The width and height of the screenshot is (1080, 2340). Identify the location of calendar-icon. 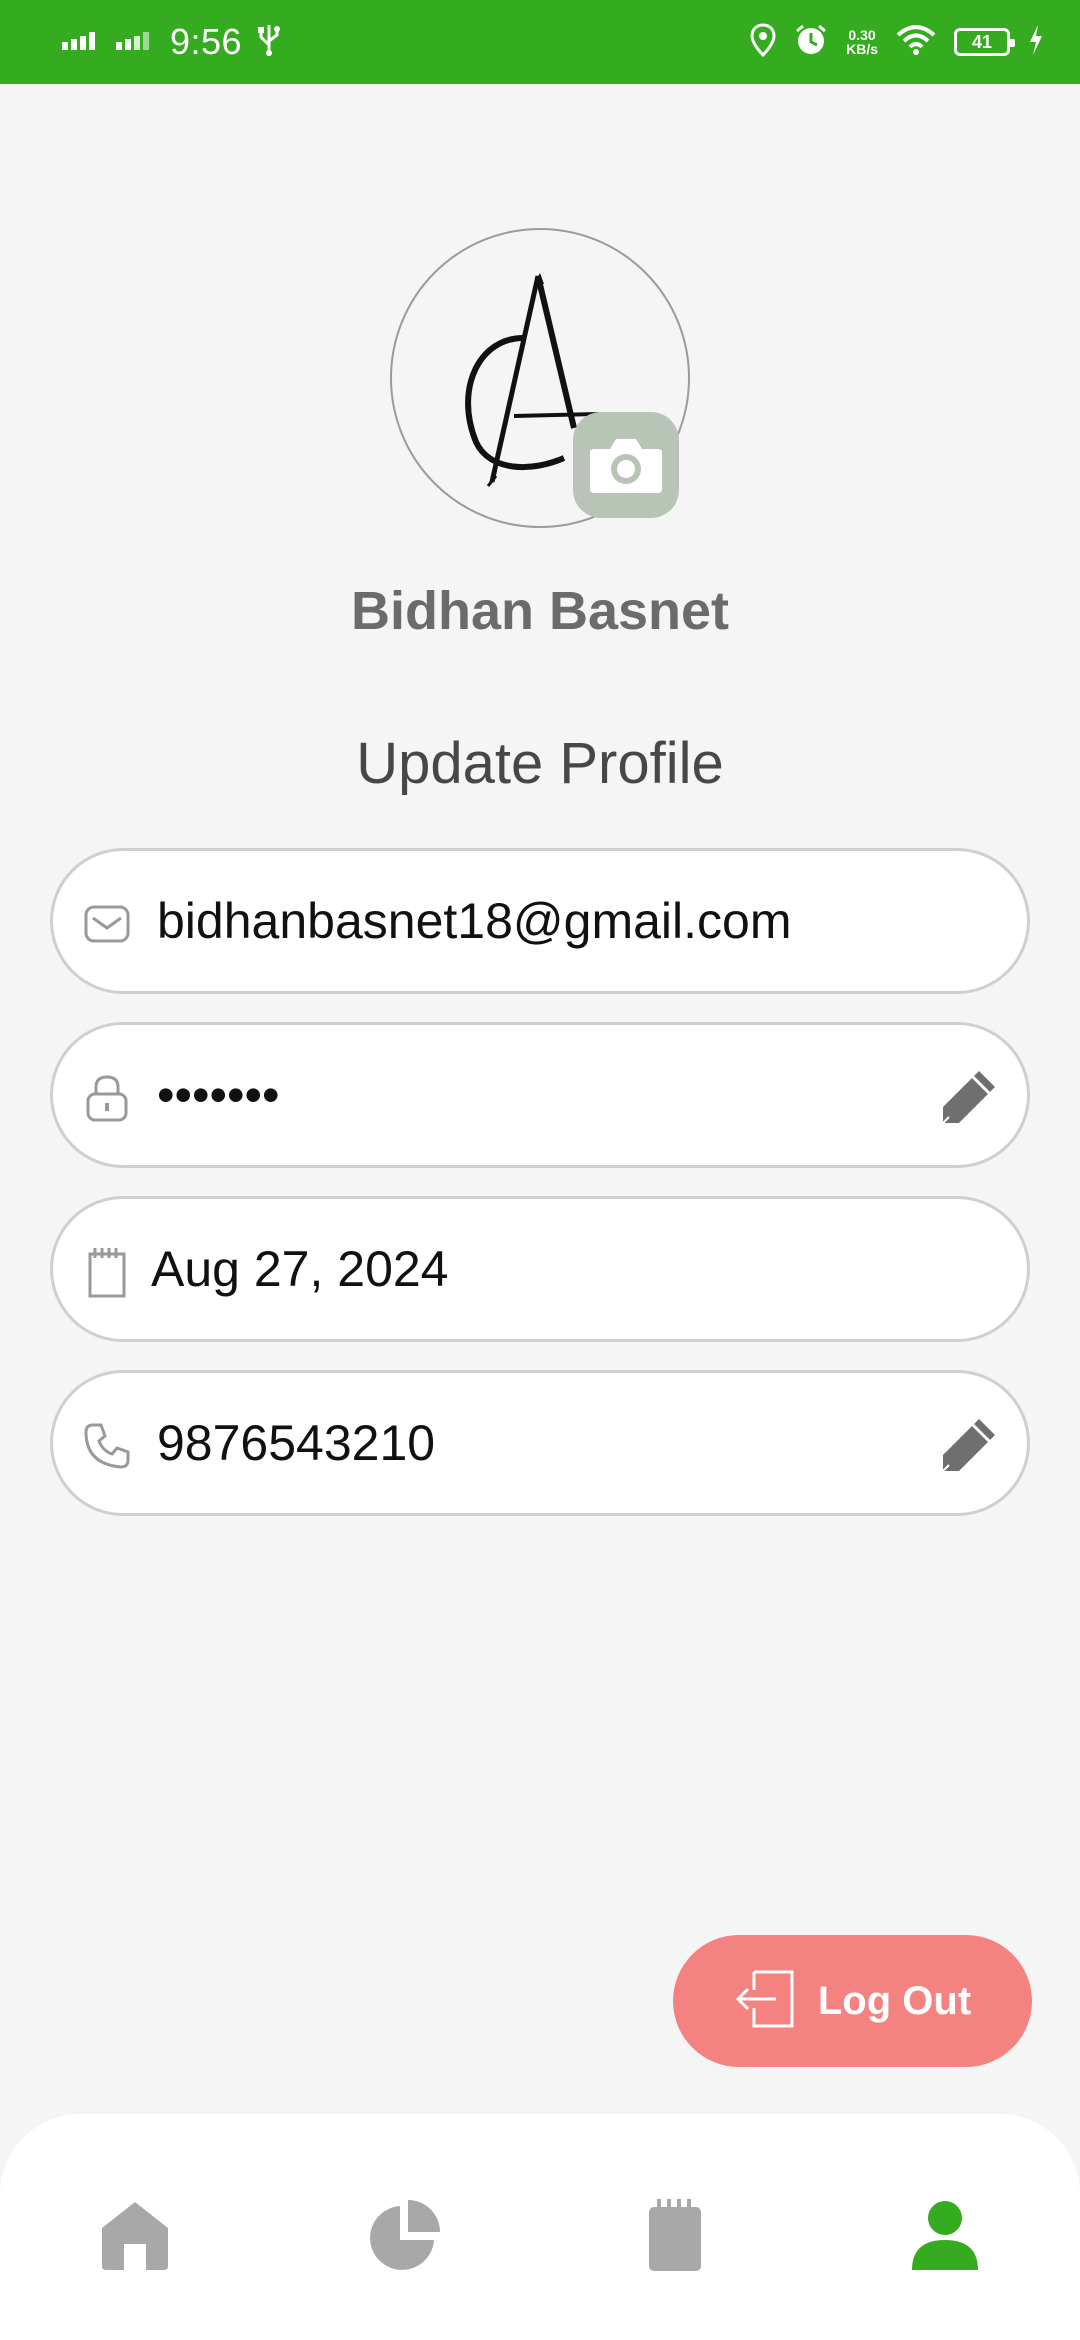
(107, 1272).